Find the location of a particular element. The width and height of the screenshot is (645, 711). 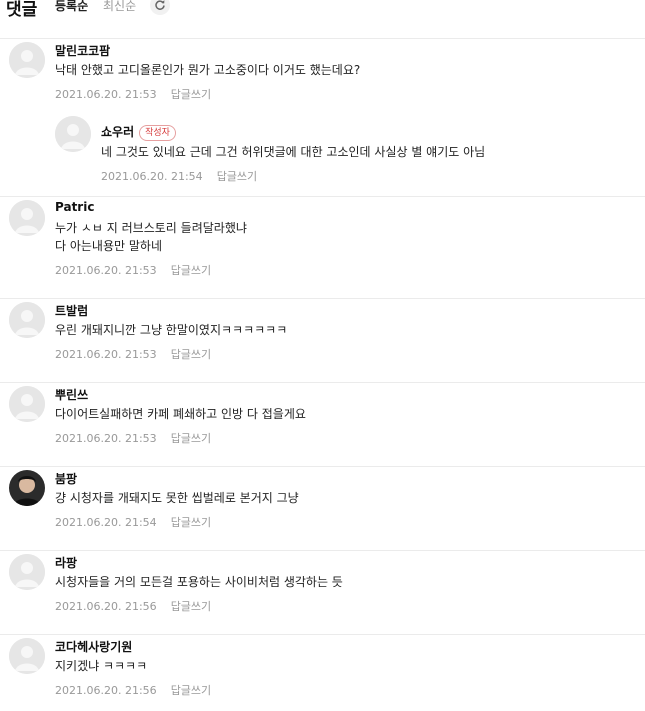

nickname-wrapper: 붐팡 is located at coordinates (66, 478).